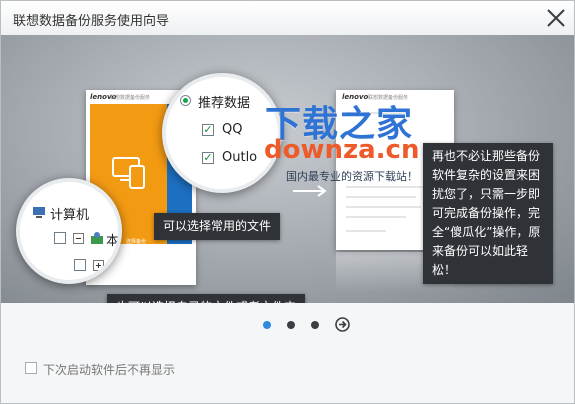 The height and width of the screenshot is (404, 575). I want to click on expand-icon, so click(98, 265).